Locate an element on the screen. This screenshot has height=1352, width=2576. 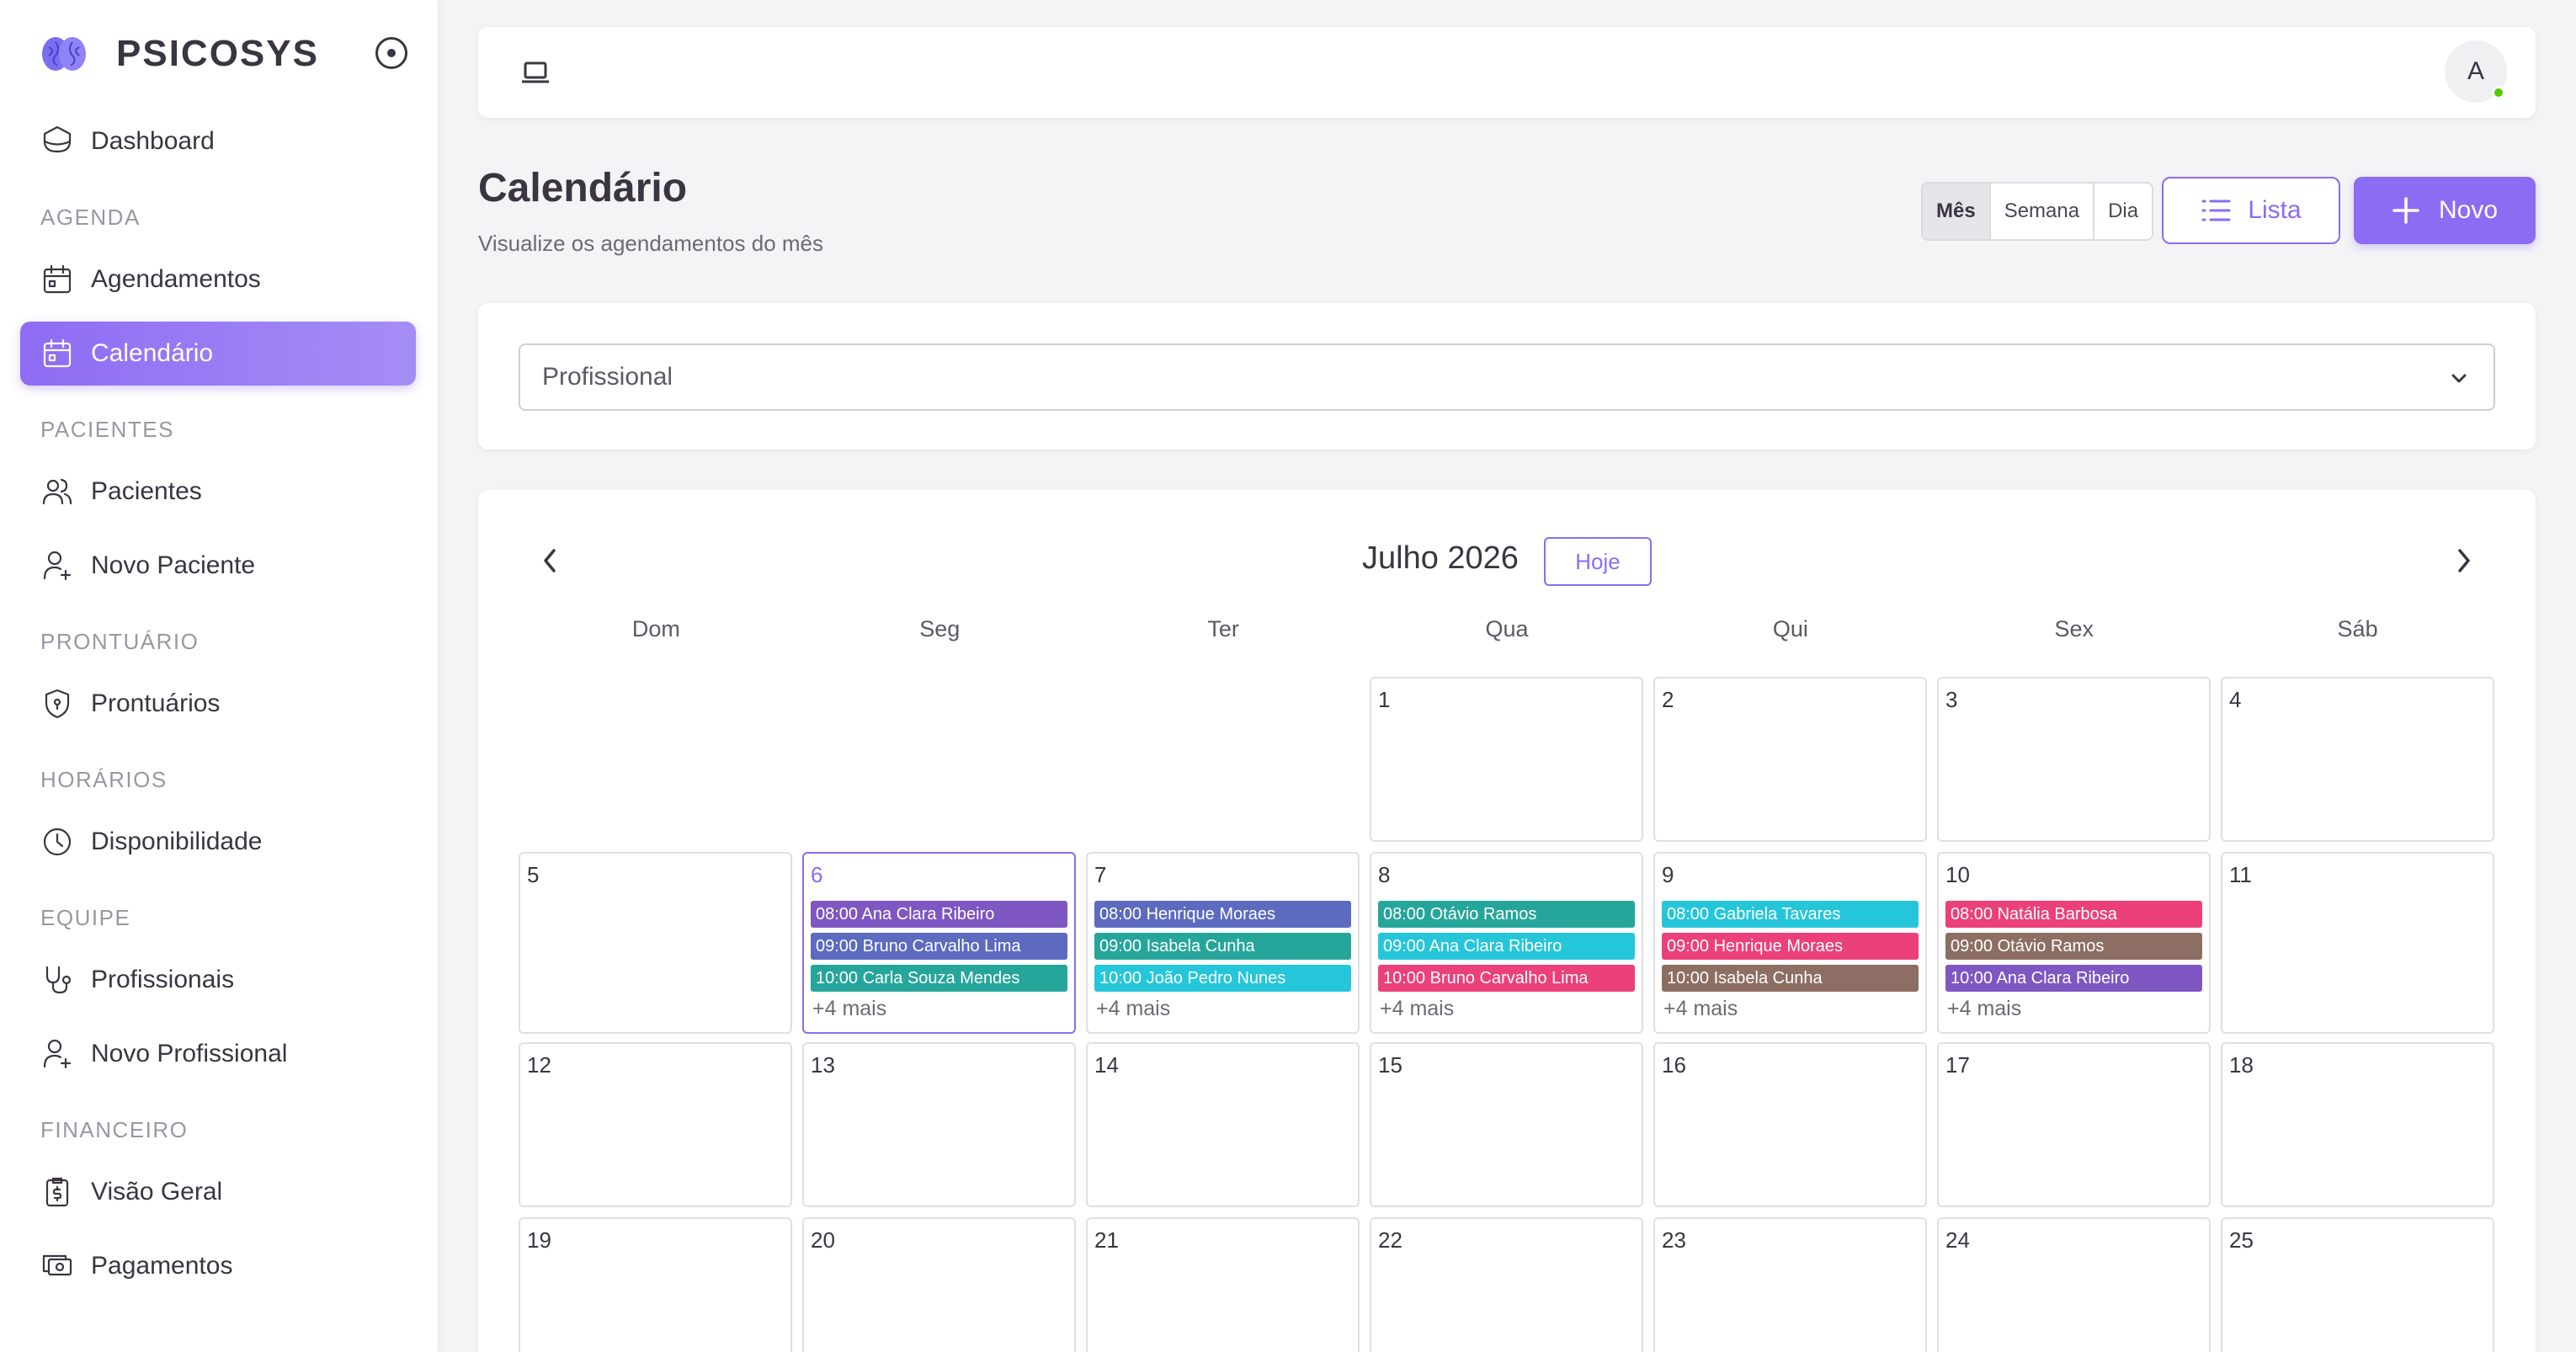
event-chip: 08:00 Natália Barbosa is located at coordinates (2074, 914).